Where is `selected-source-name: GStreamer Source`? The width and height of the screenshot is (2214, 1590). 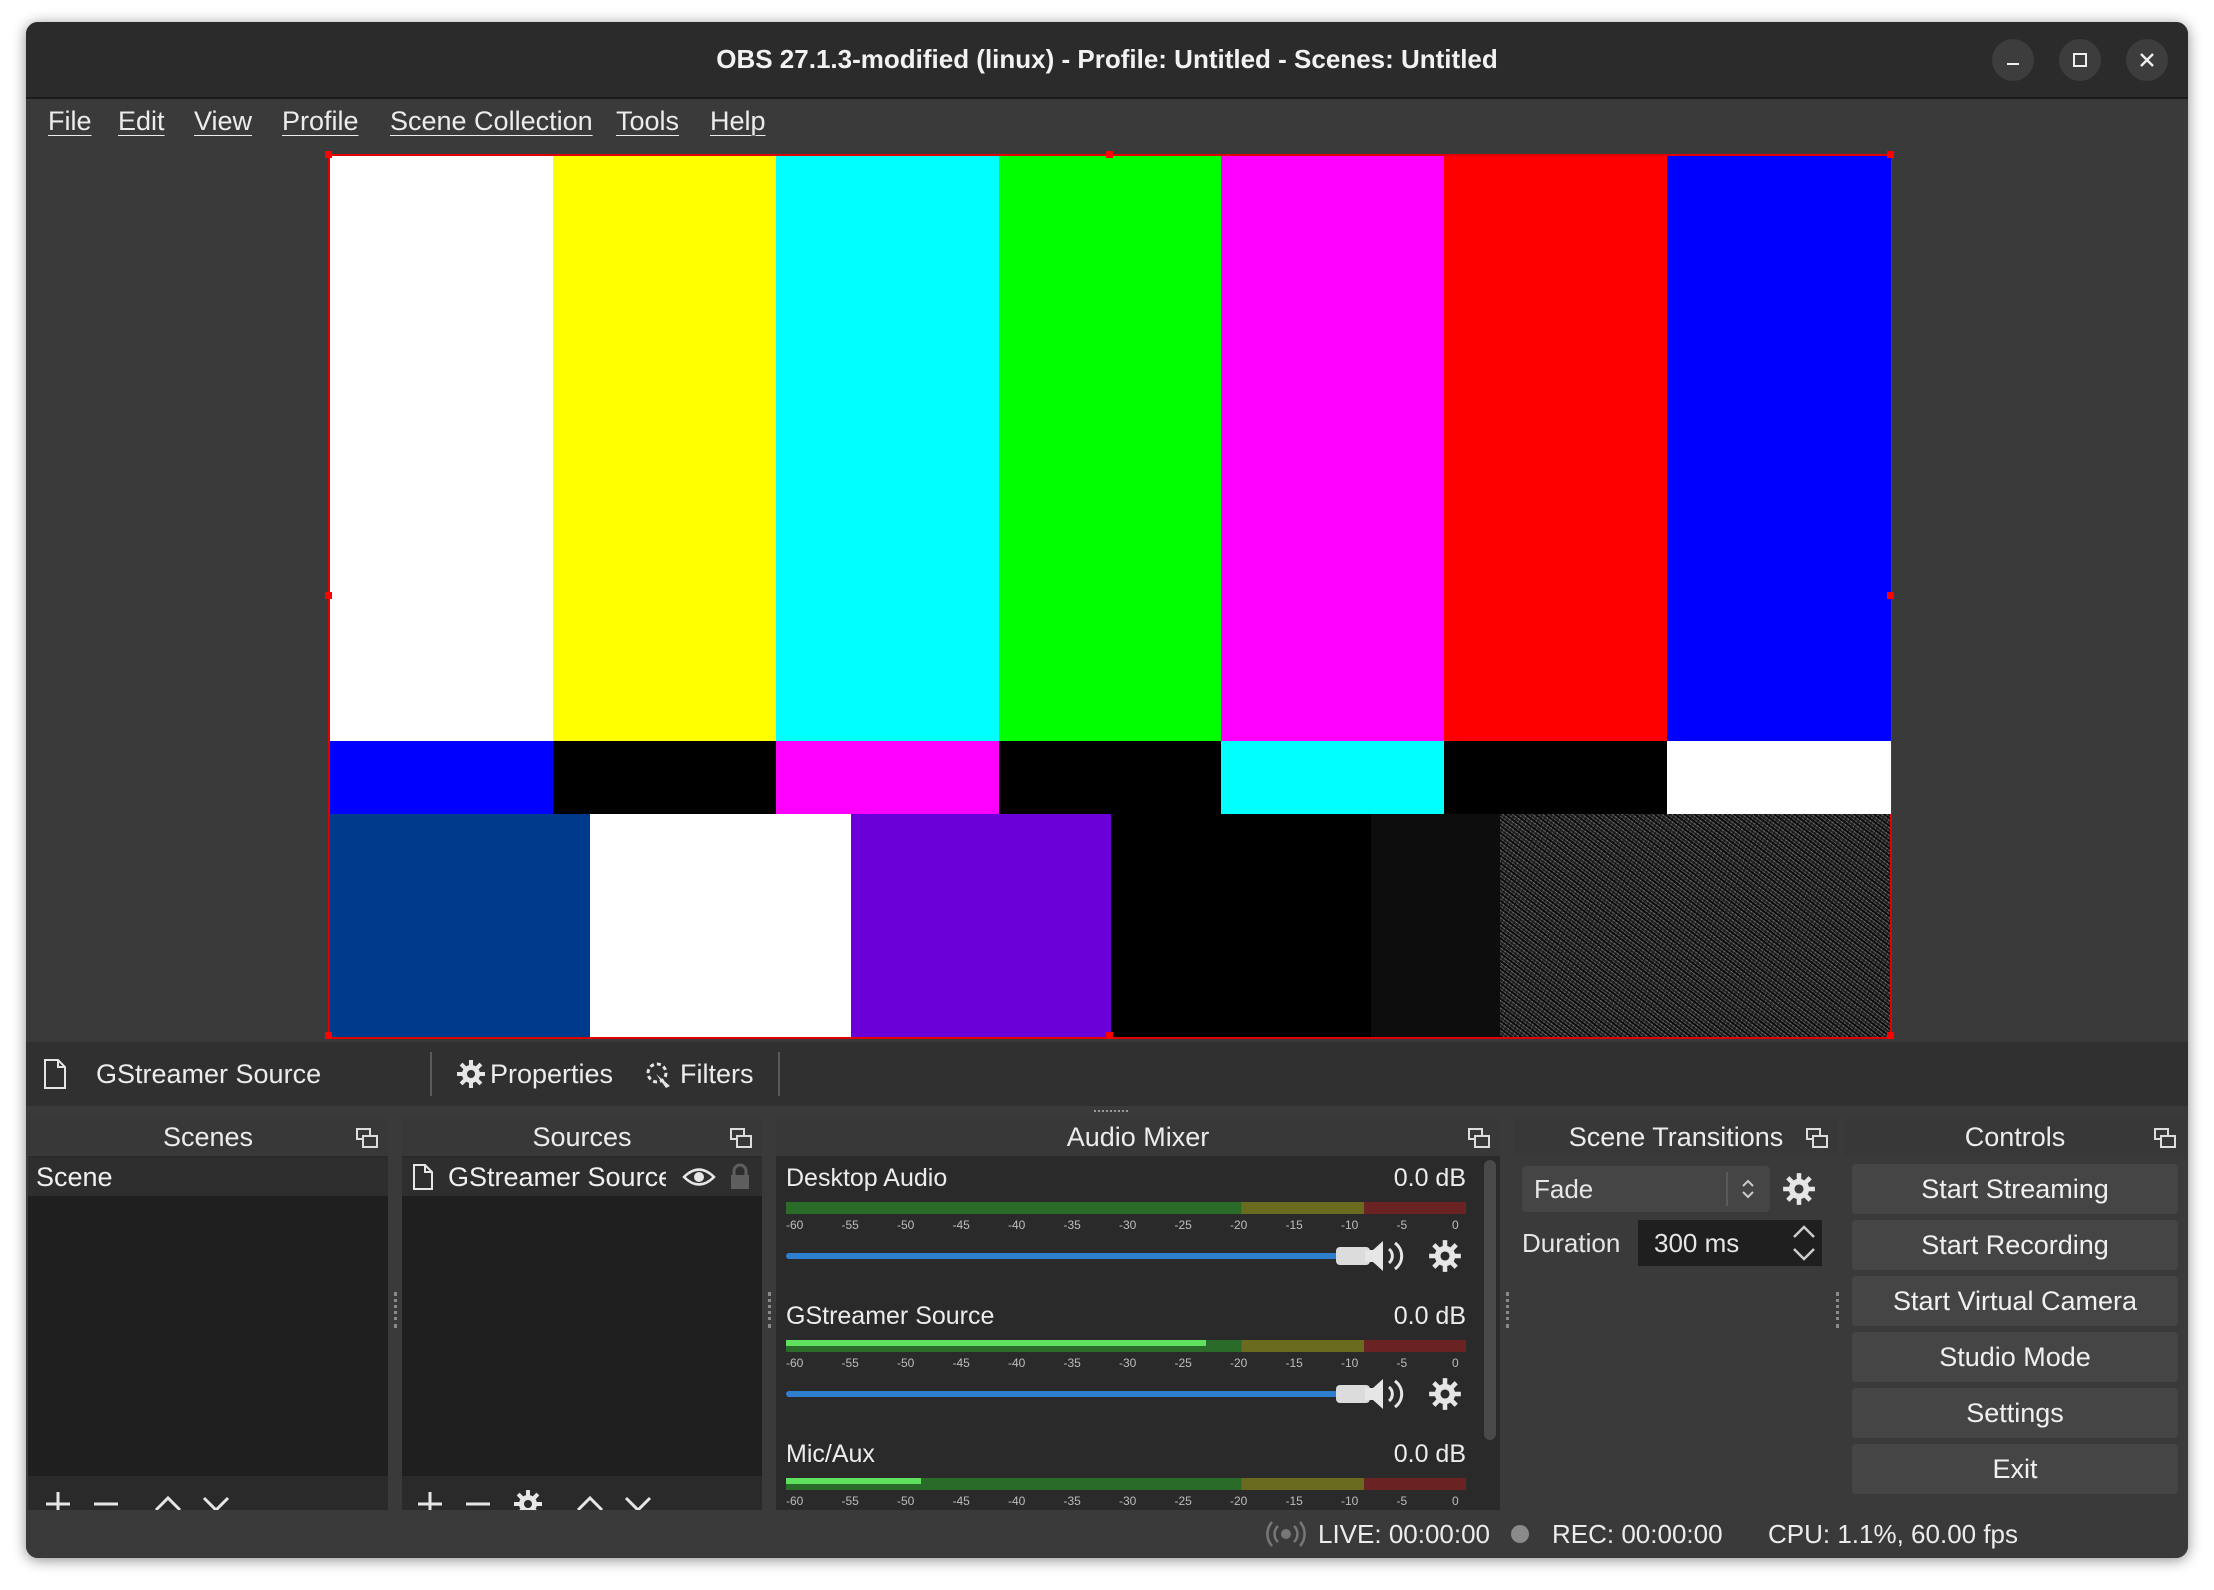
selected-source-name: GStreamer Source is located at coordinates (209, 1074).